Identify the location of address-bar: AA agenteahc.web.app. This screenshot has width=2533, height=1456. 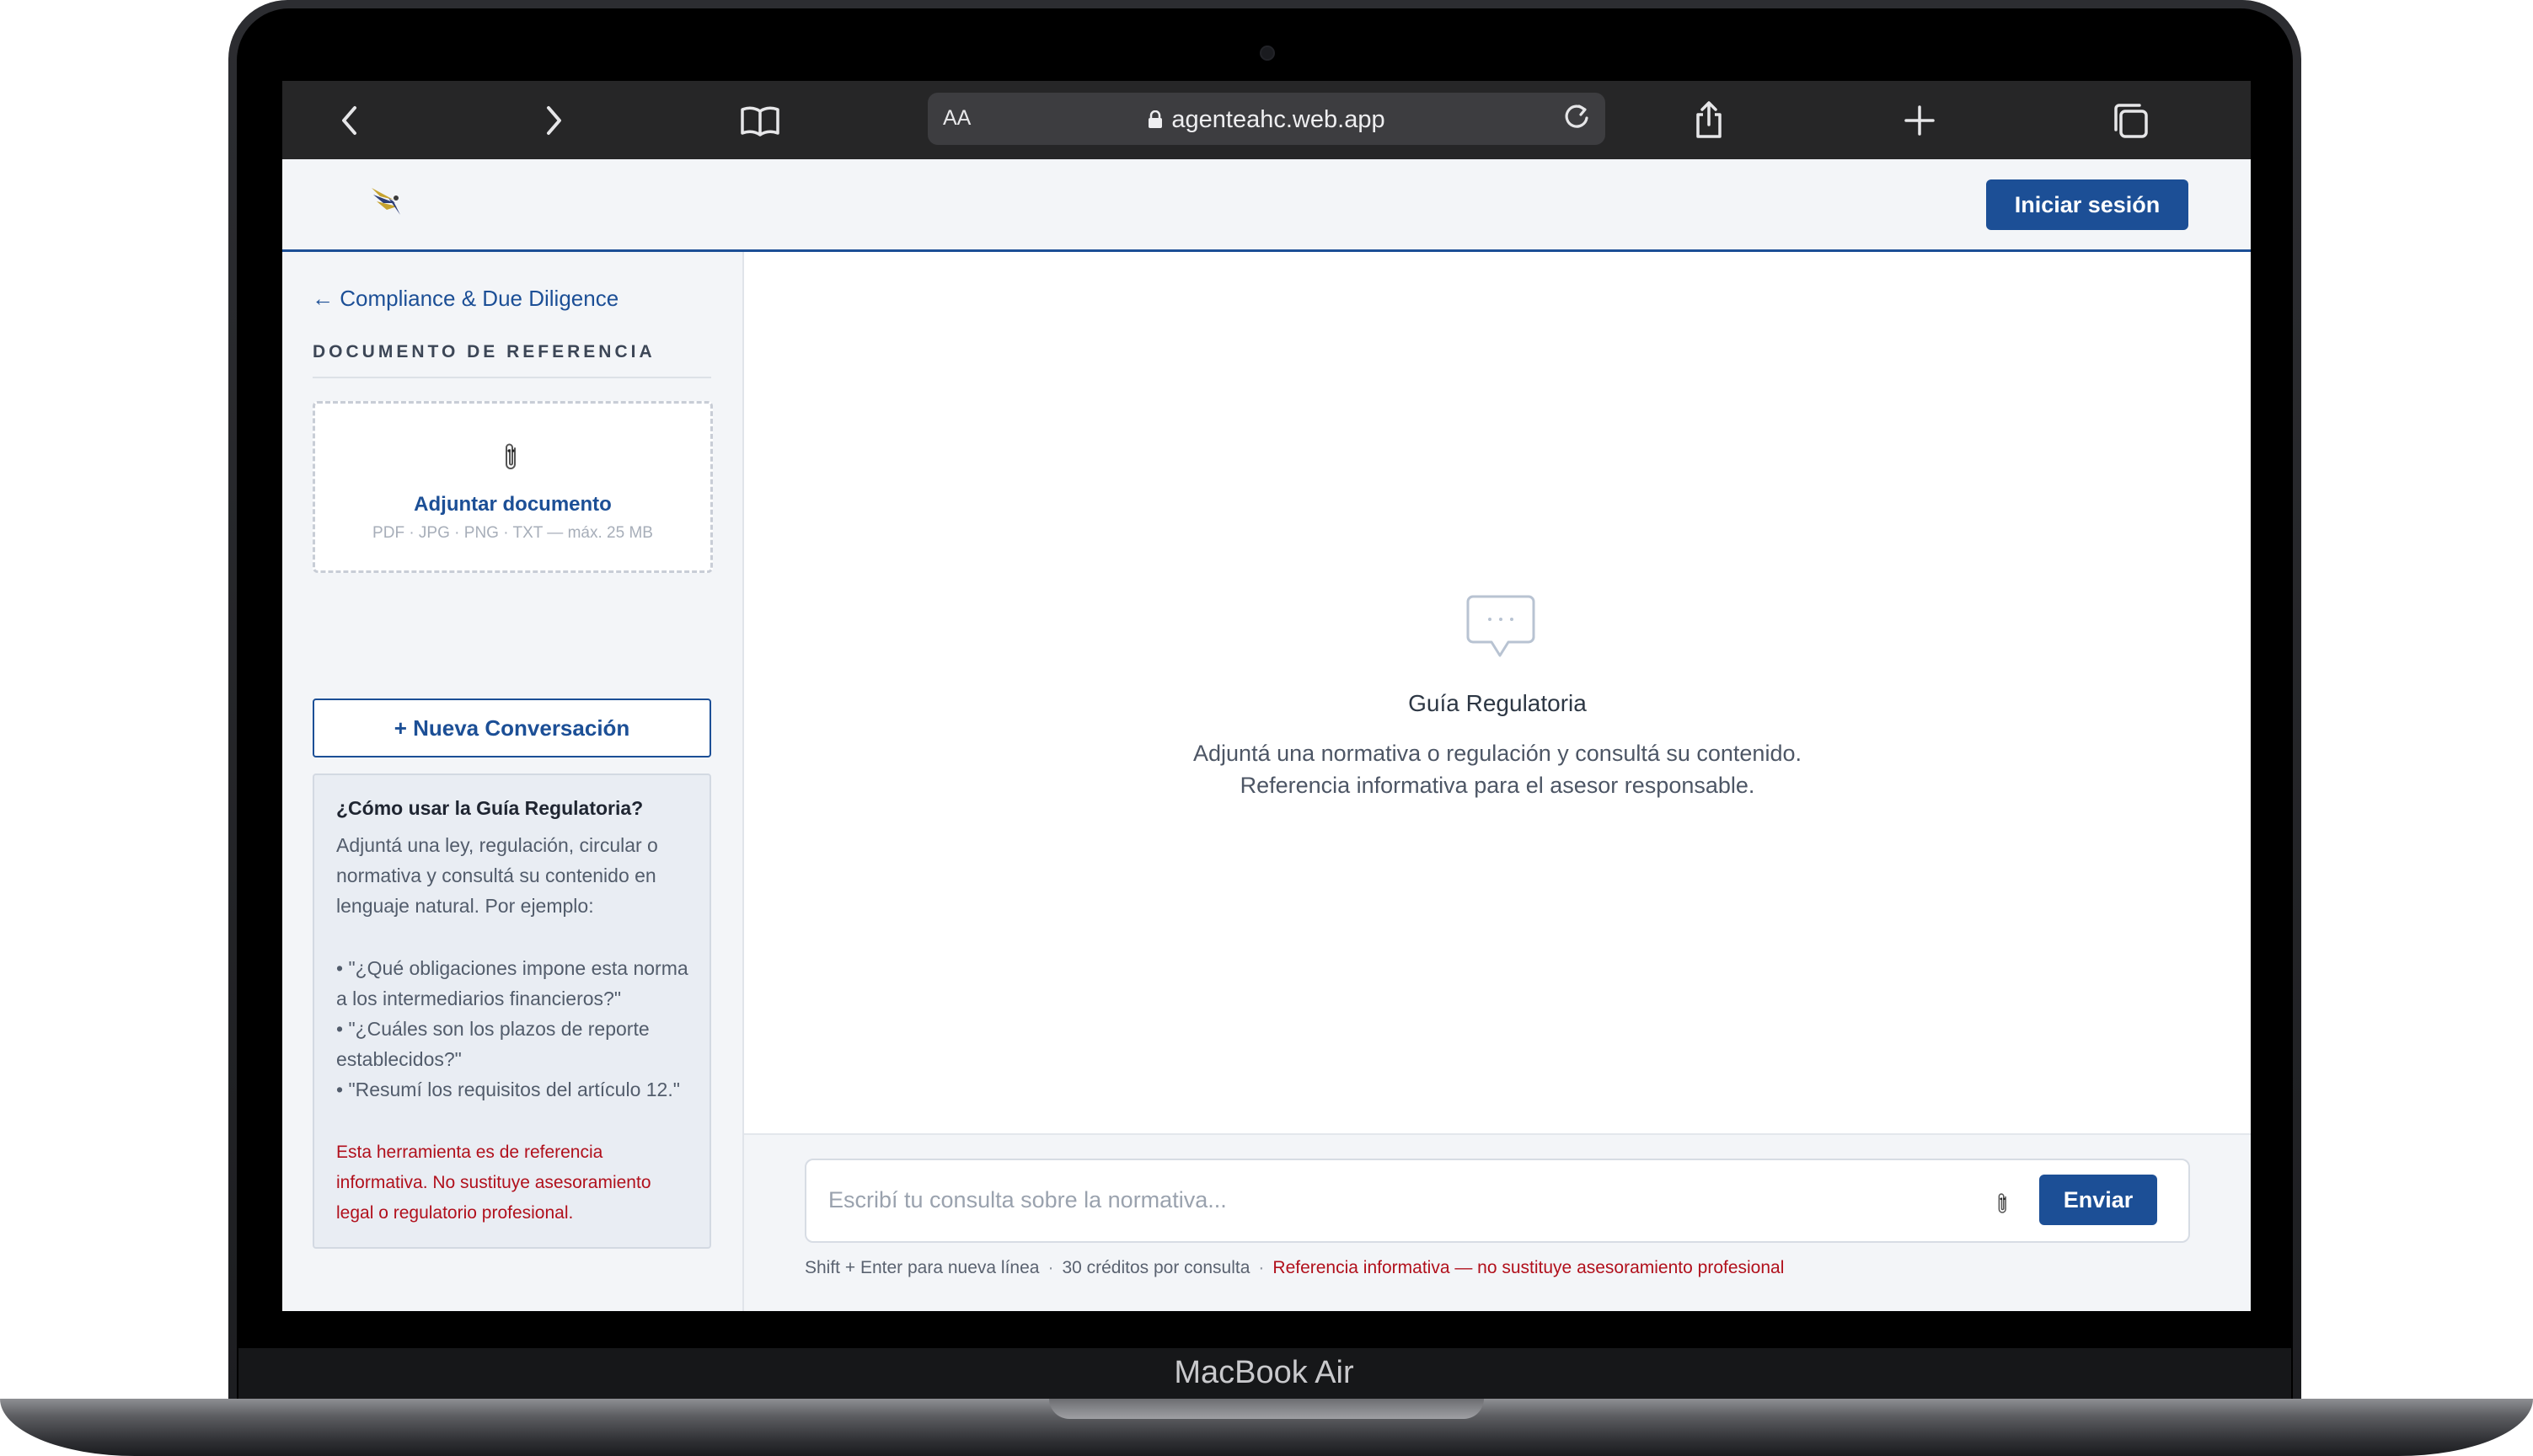
(1266, 119).